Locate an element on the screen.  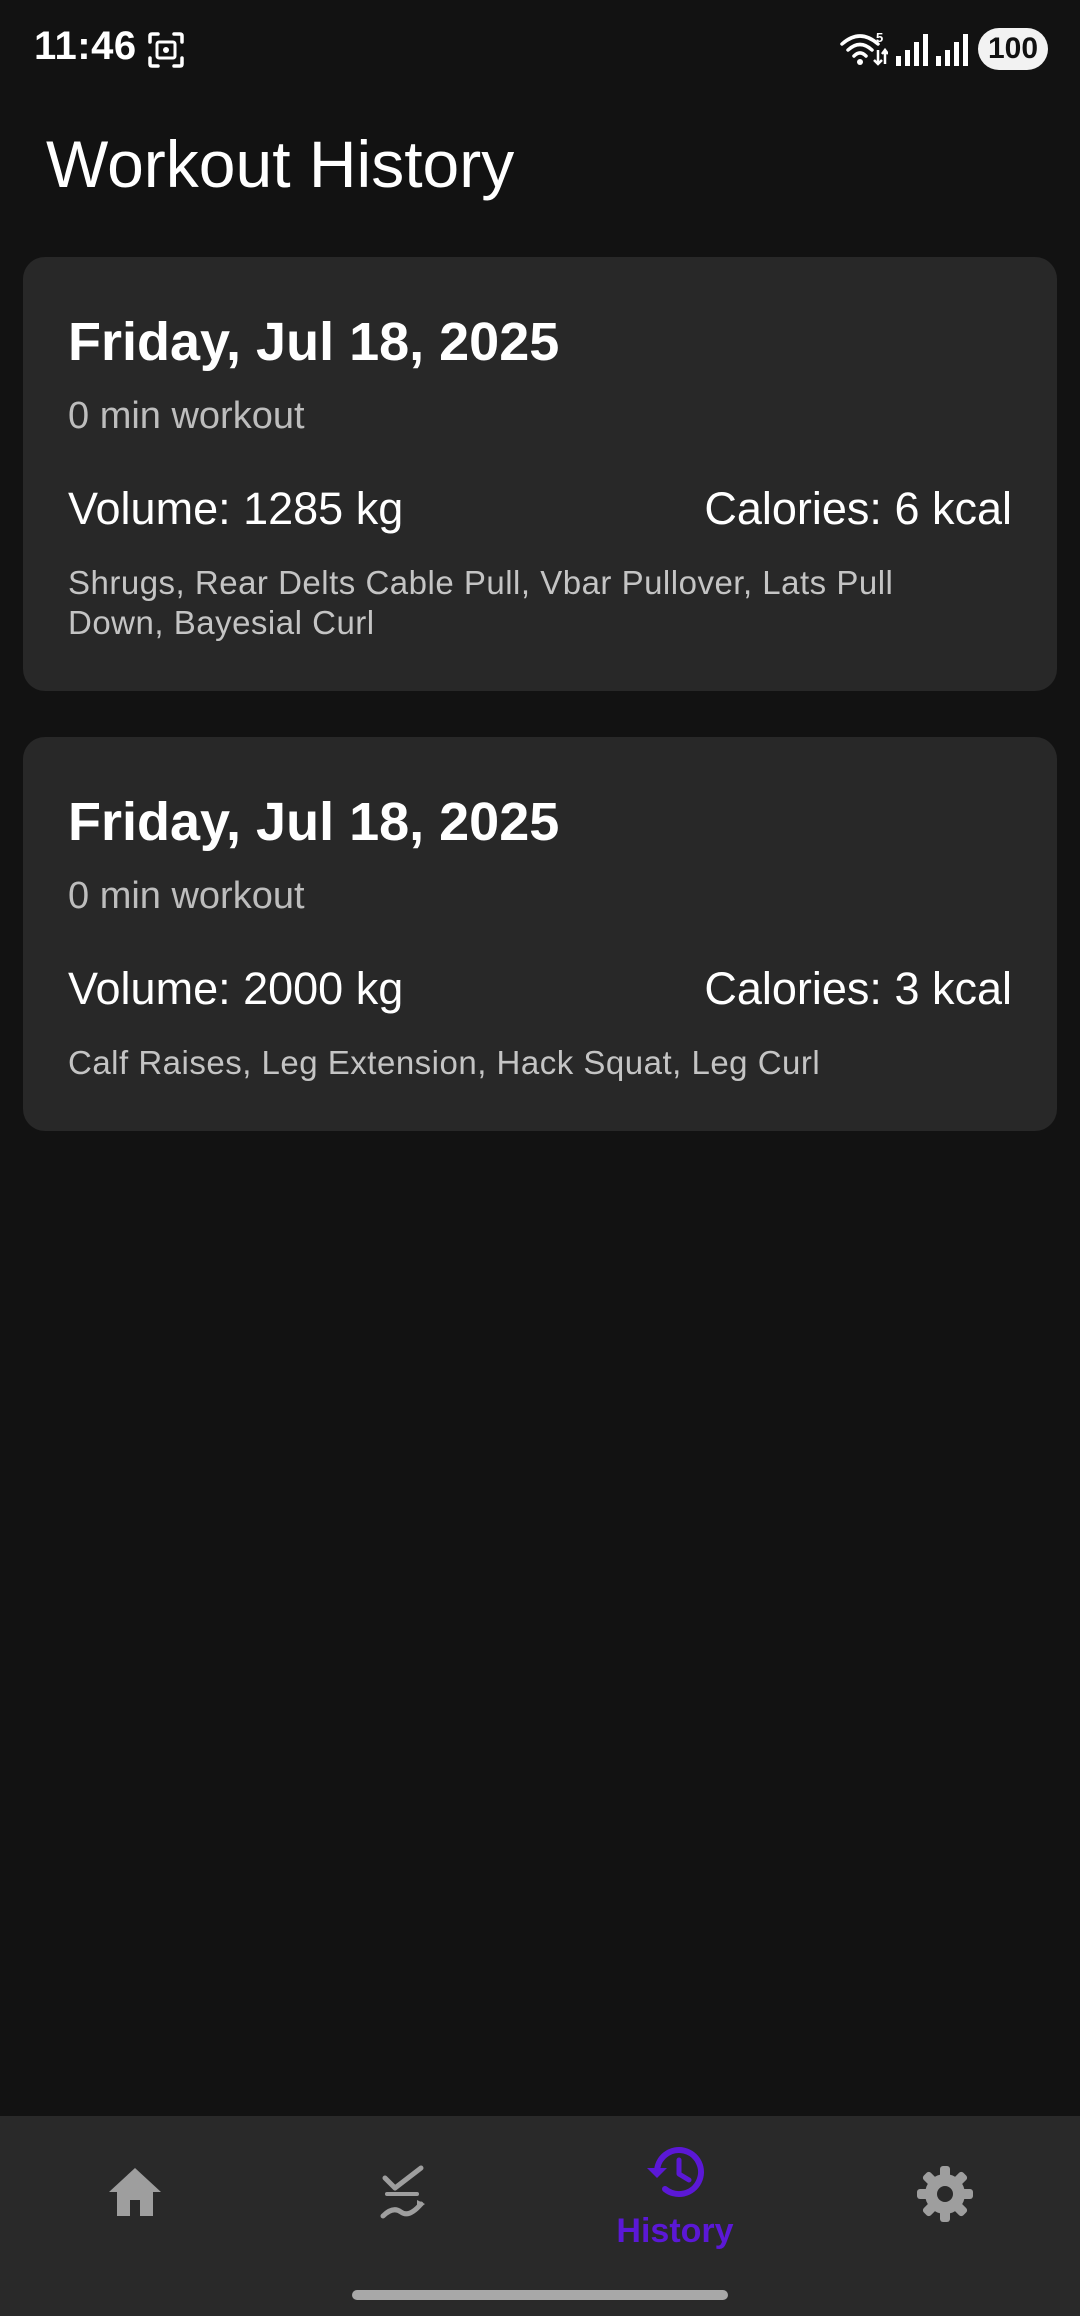
battery-indicator: 100 is located at coordinates (1013, 49).